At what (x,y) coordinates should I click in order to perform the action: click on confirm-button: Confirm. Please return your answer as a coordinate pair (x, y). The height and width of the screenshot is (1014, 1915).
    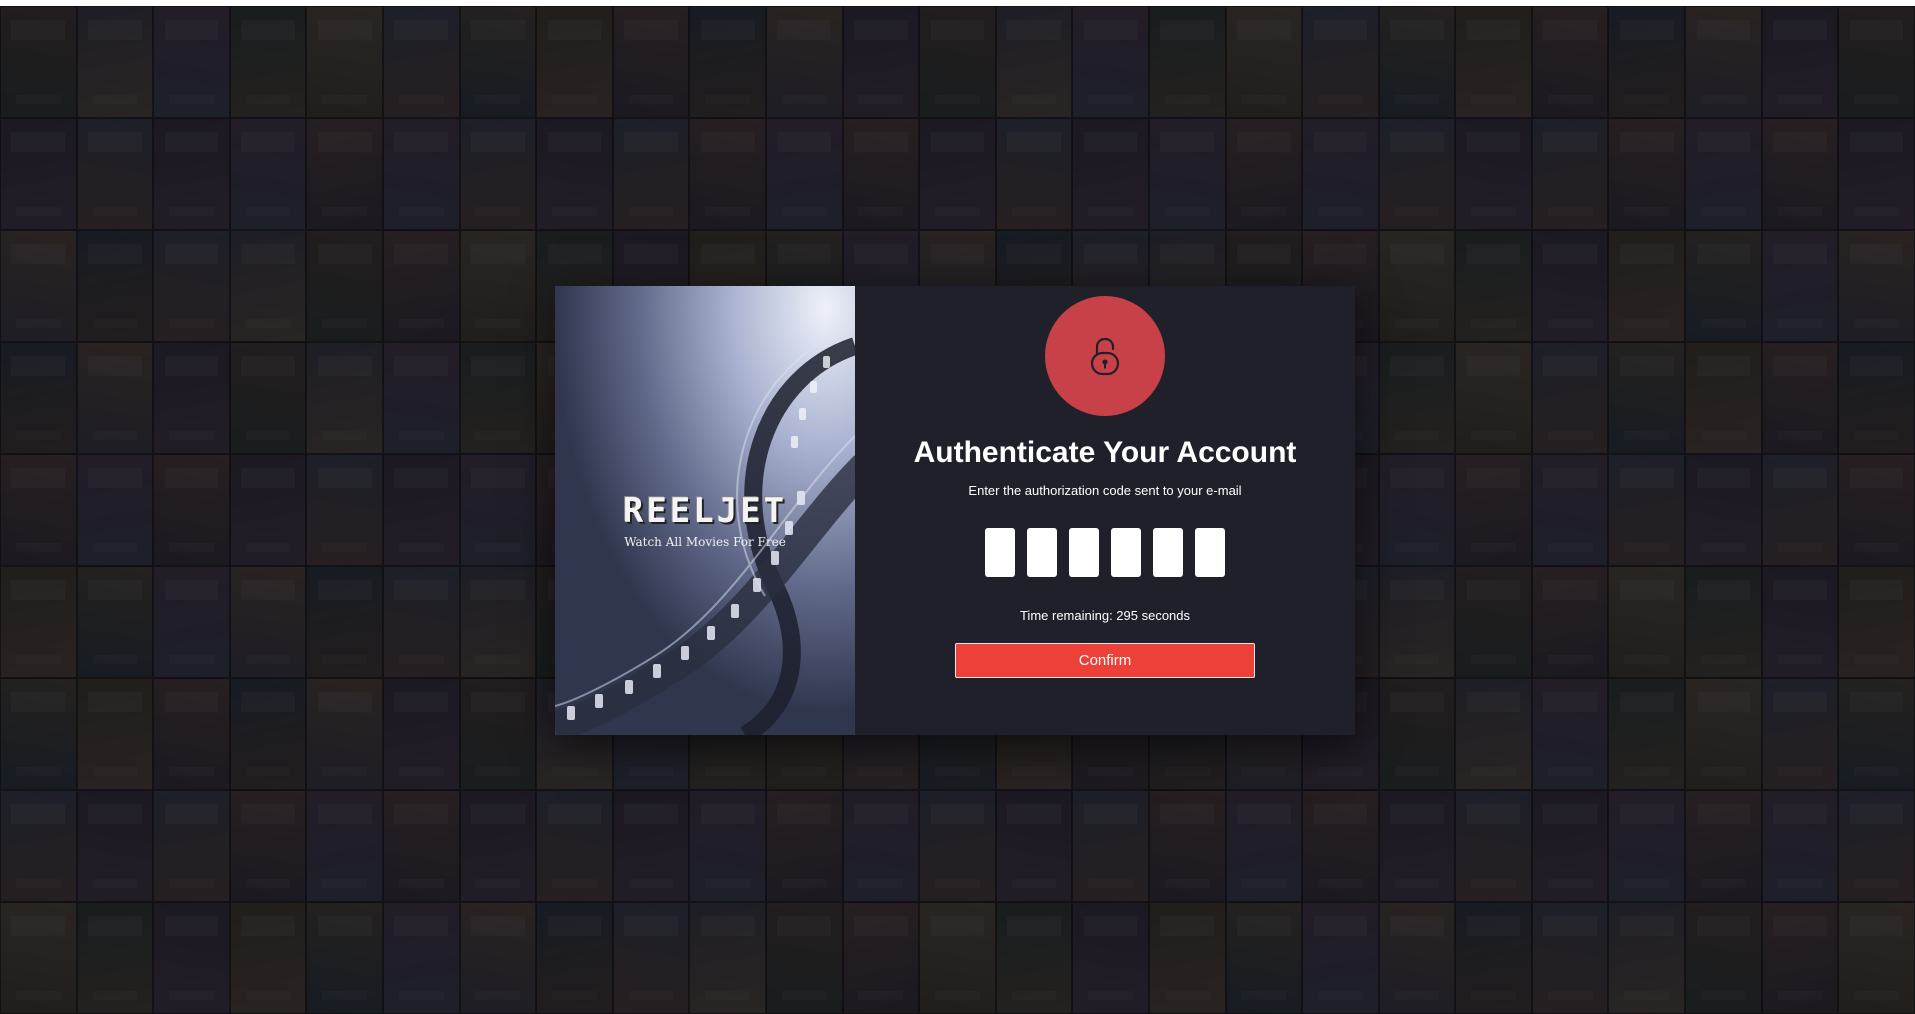
    Looking at the image, I should click on (1105, 660).